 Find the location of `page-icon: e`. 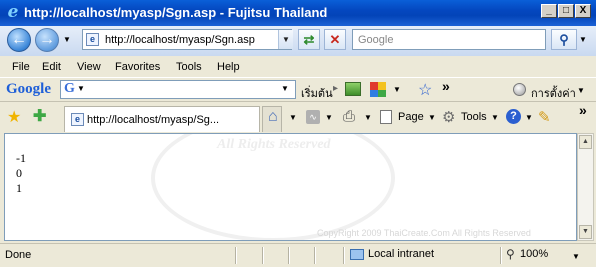

page-icon: e is located at coordinates (92, 39).